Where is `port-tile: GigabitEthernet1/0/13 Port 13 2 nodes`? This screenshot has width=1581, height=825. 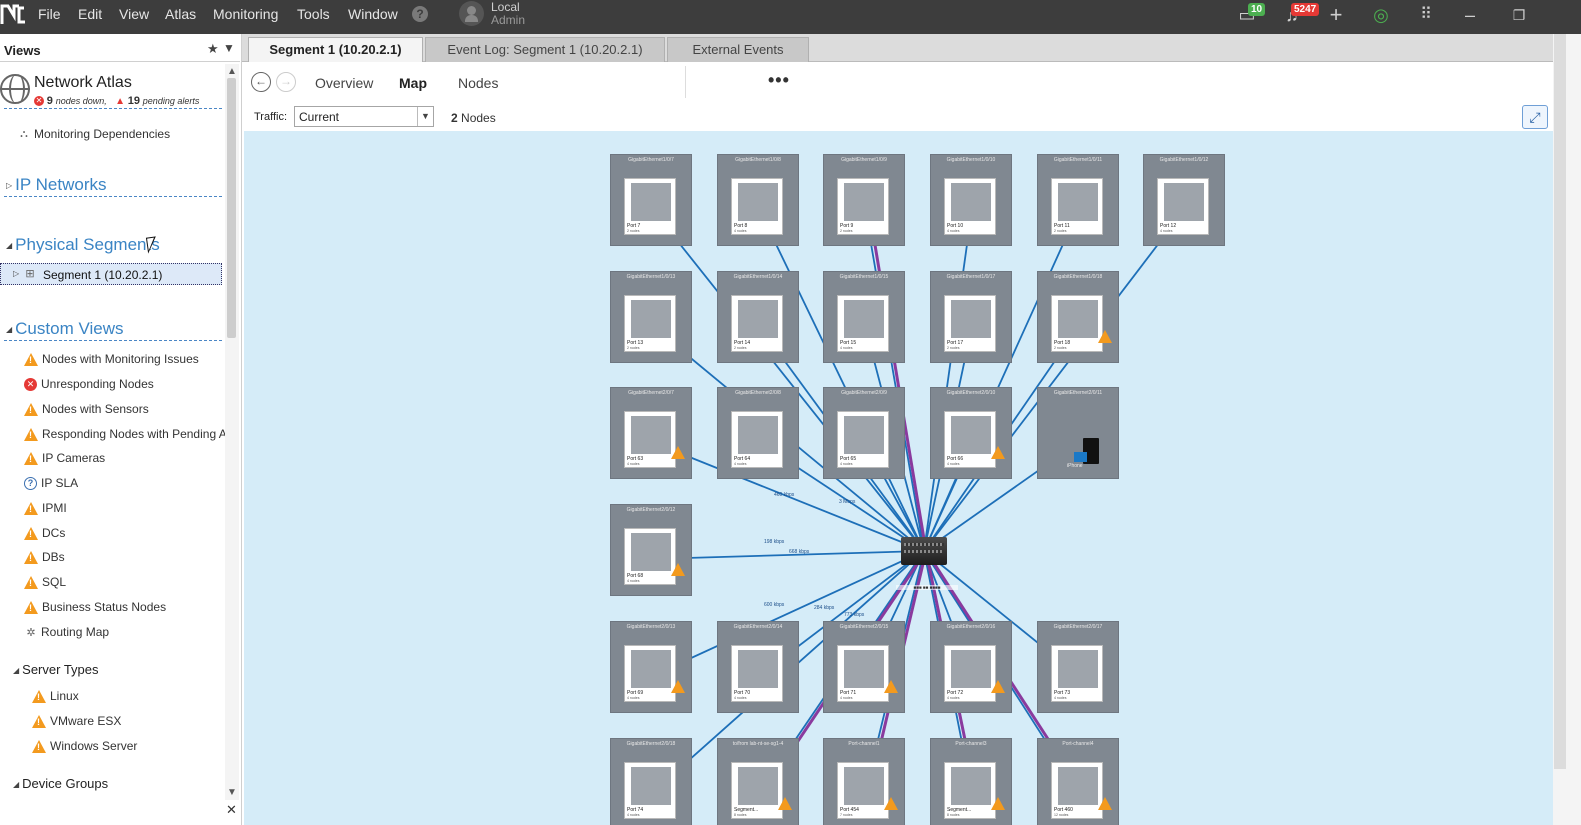
port-tile: GigabitEthernet1/0/13 Port 13 2 nodes is located at coordinates (651, 317).